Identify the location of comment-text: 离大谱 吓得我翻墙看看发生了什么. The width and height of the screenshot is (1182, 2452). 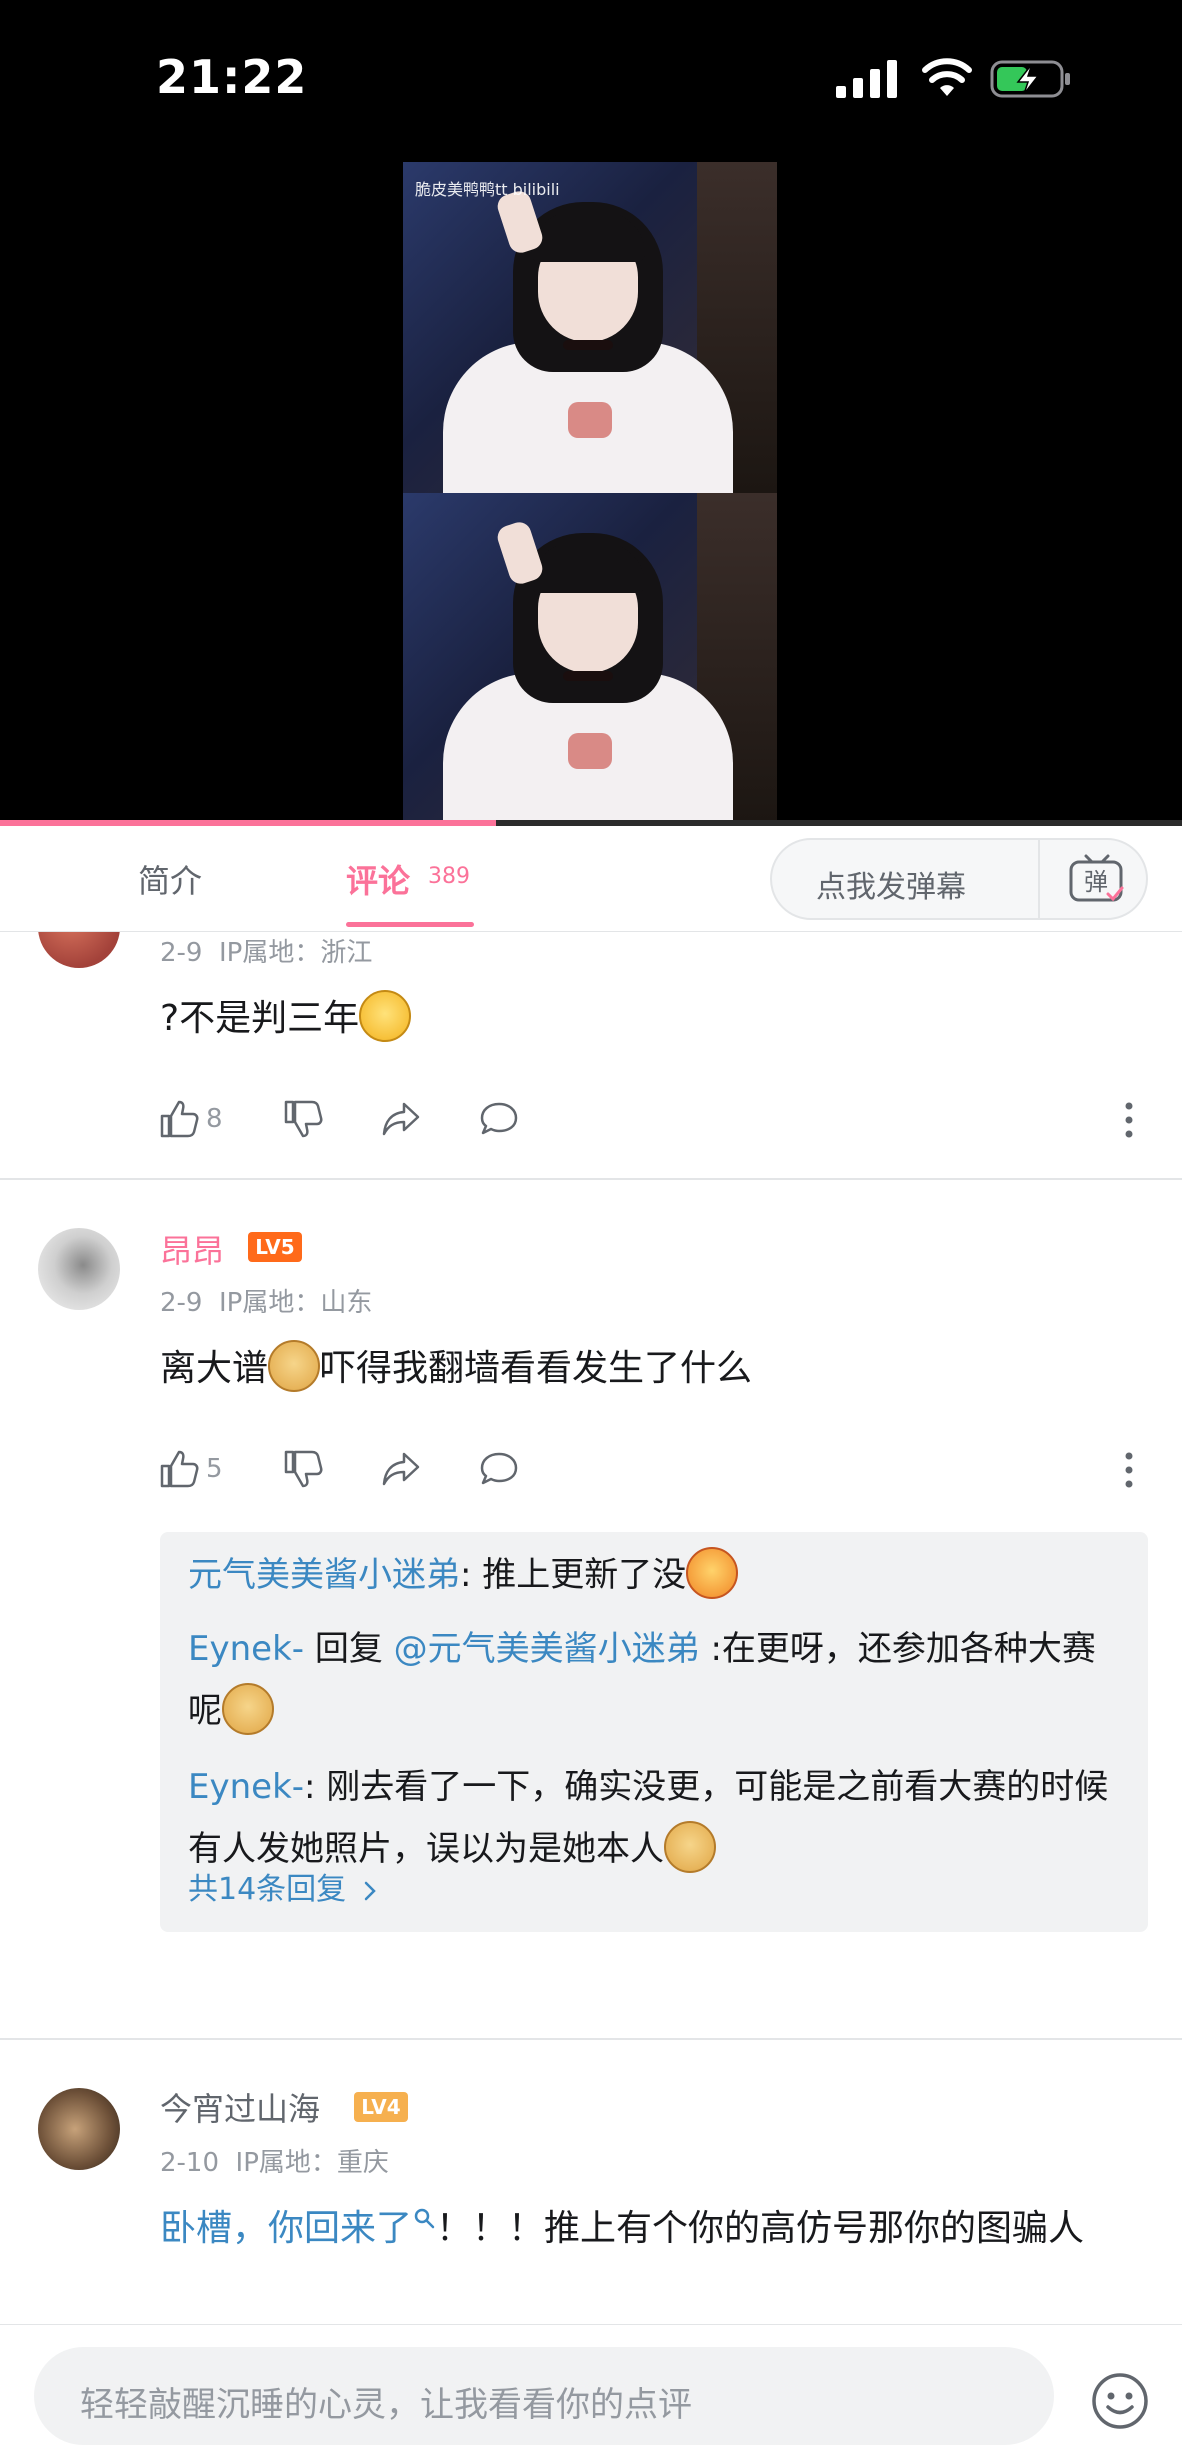
(456, 1369).